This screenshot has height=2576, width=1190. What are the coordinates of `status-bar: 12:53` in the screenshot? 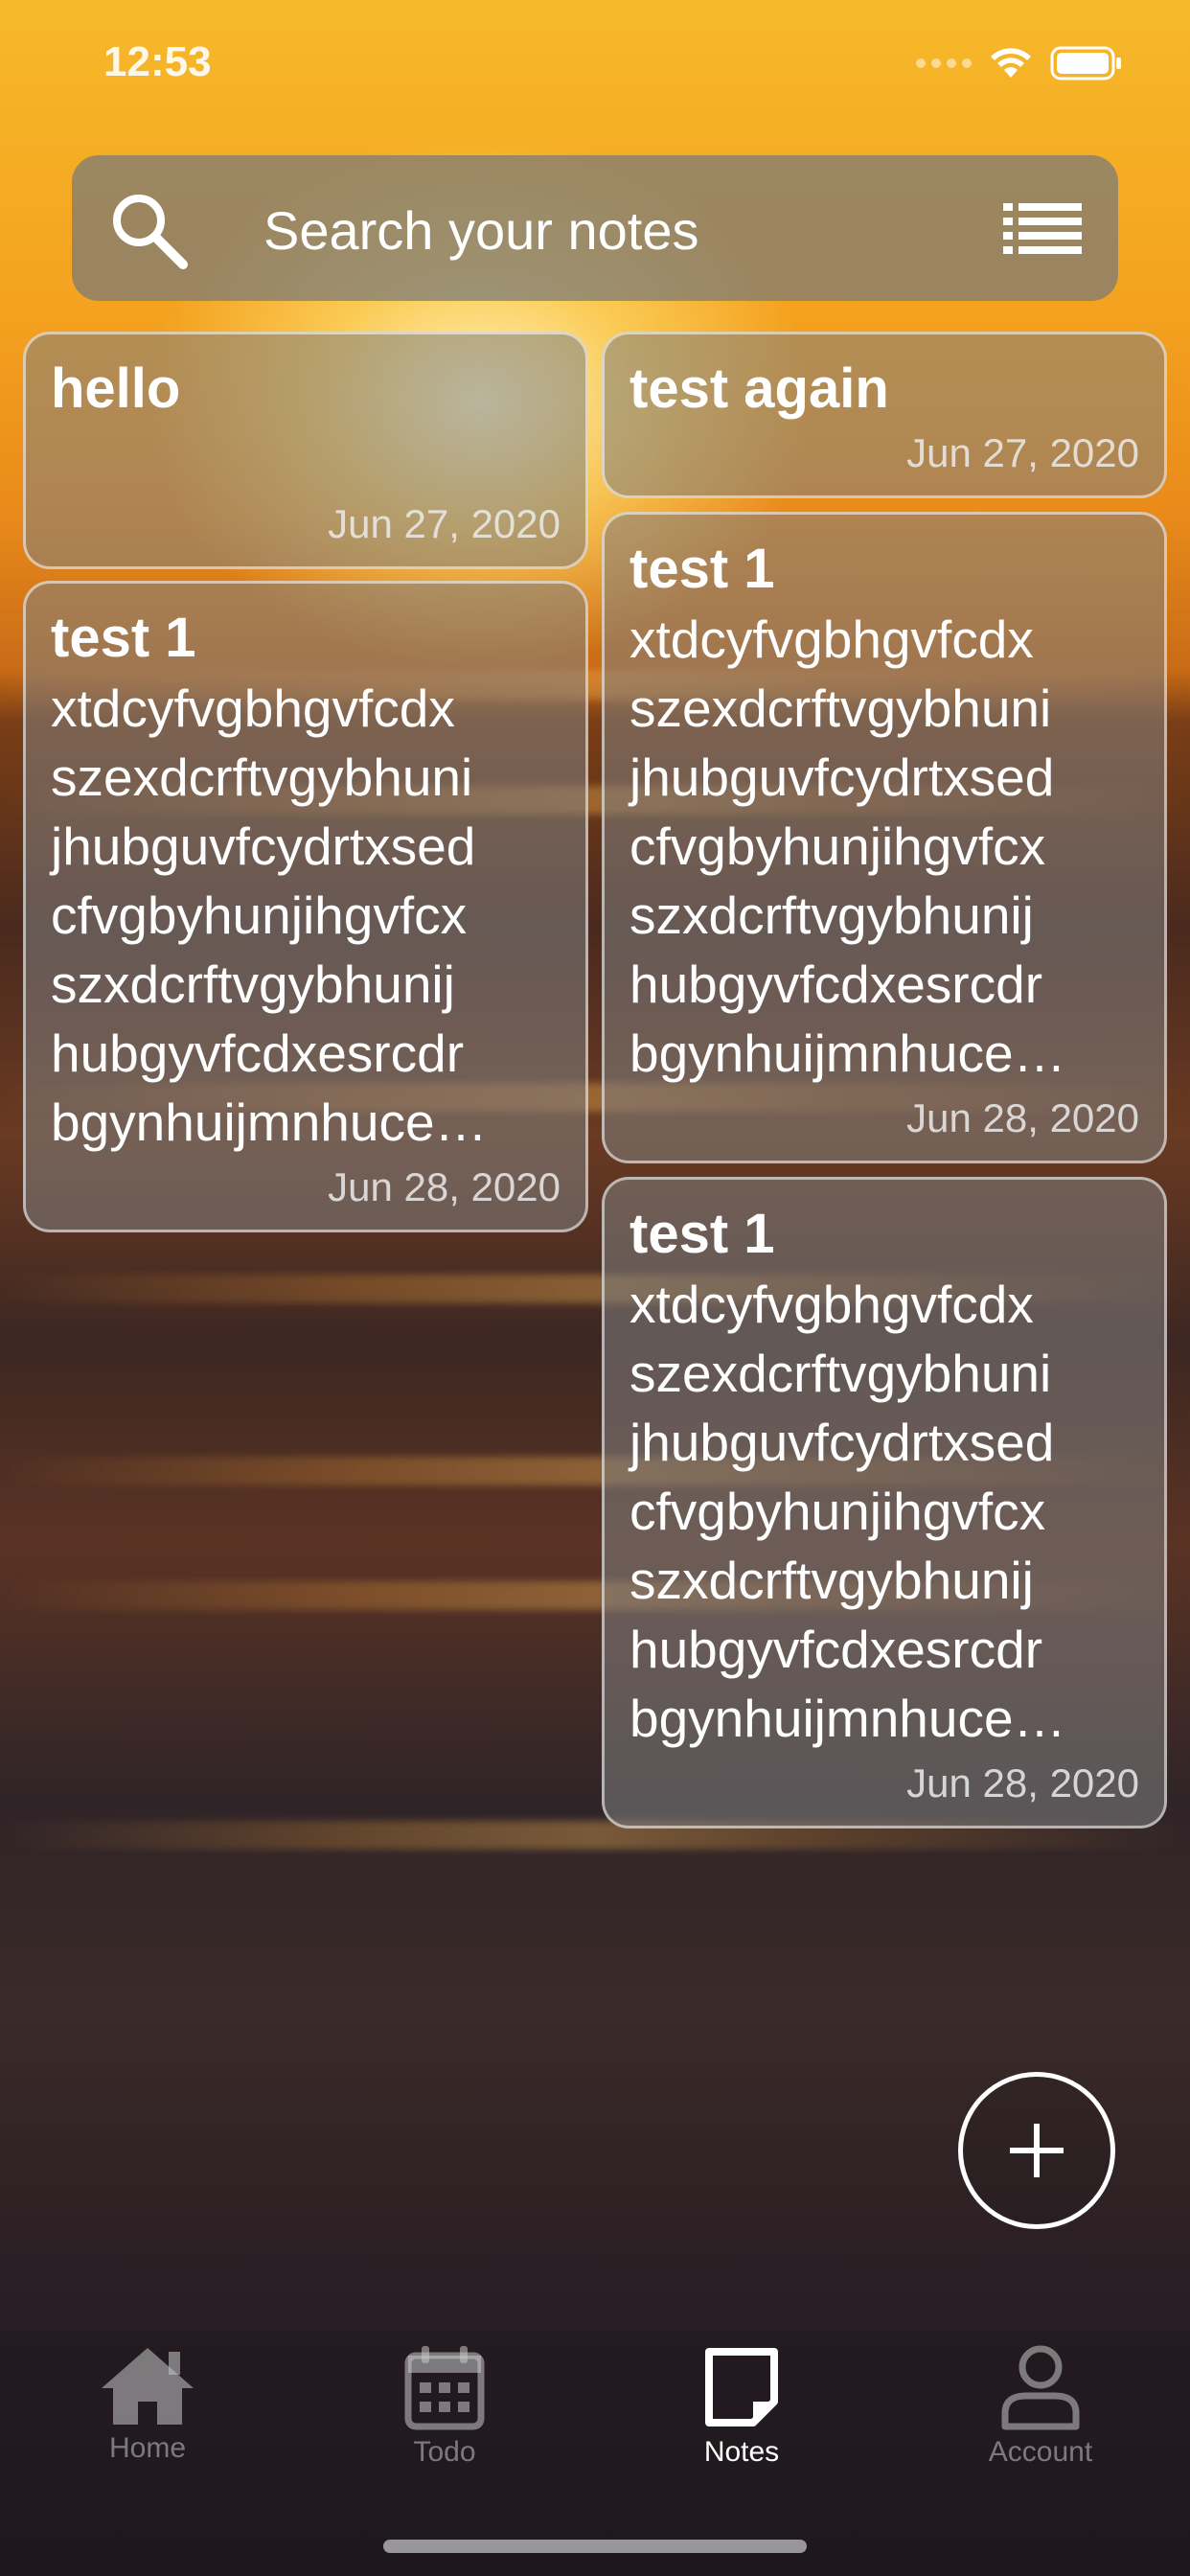 It's located at (595, 63).